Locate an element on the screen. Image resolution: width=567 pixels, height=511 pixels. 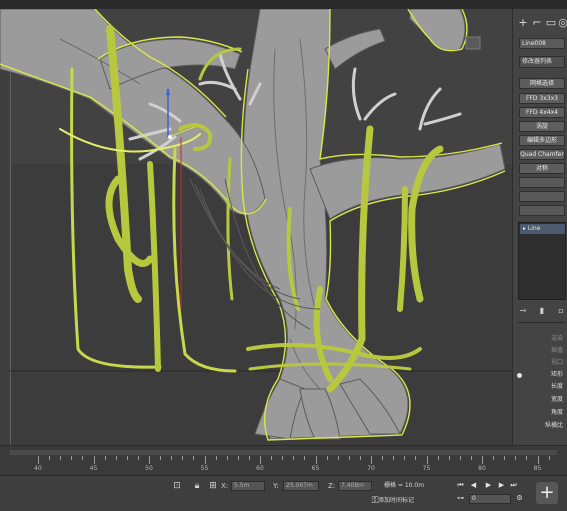
tick-label: 45 is located at coordinates (93, 468).